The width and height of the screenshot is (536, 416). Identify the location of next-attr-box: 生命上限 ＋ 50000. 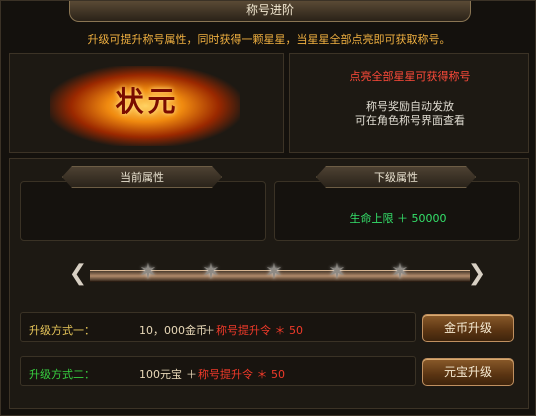
(397, 211).